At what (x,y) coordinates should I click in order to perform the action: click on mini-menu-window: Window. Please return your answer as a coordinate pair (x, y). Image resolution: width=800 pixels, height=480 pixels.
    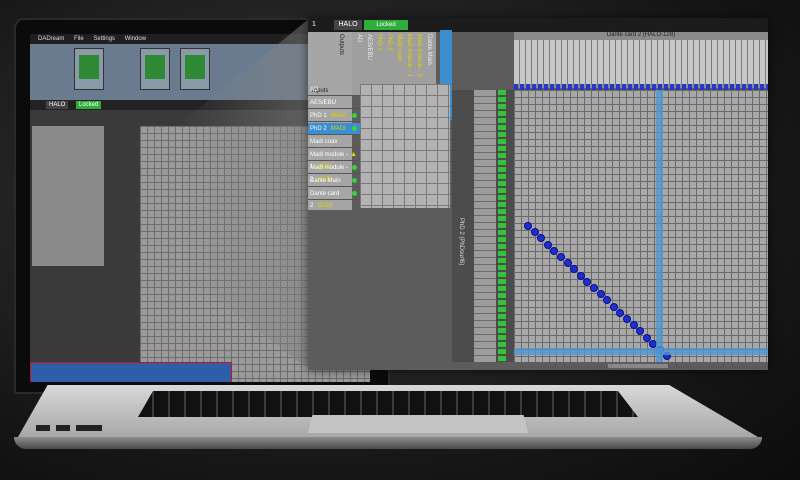
    Looking at the image, I should click on (135, 39).